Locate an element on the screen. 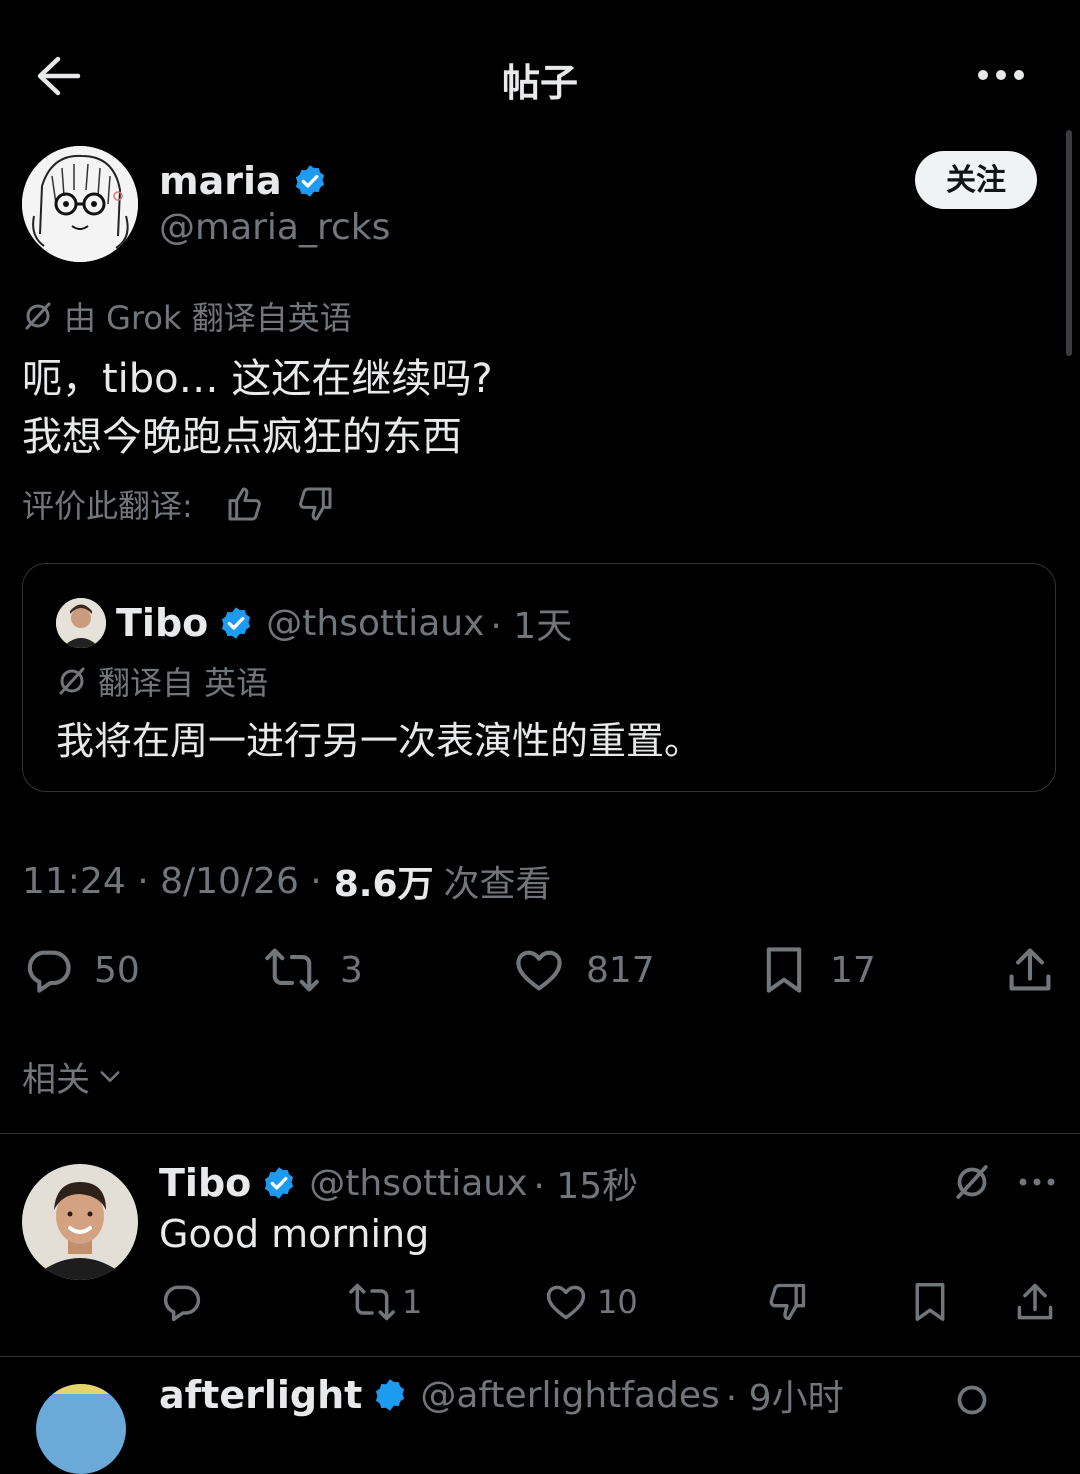  post-meta: 11:24 · 8/10/26 · 8.6万 次查看 is located at coordinates (287, 881).